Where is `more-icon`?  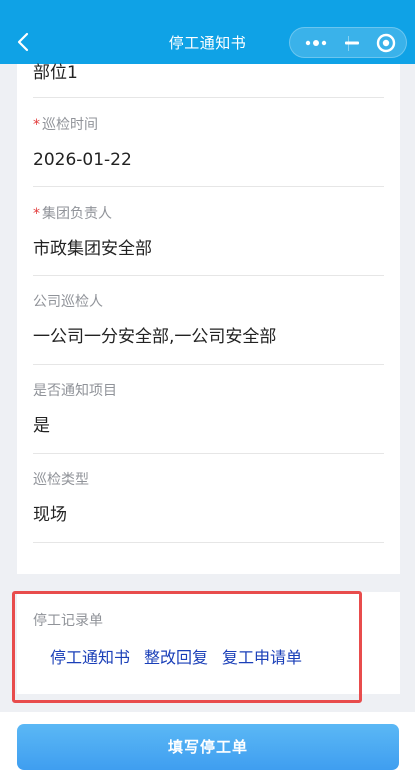 more-icon is located at coordinates (316, 43).